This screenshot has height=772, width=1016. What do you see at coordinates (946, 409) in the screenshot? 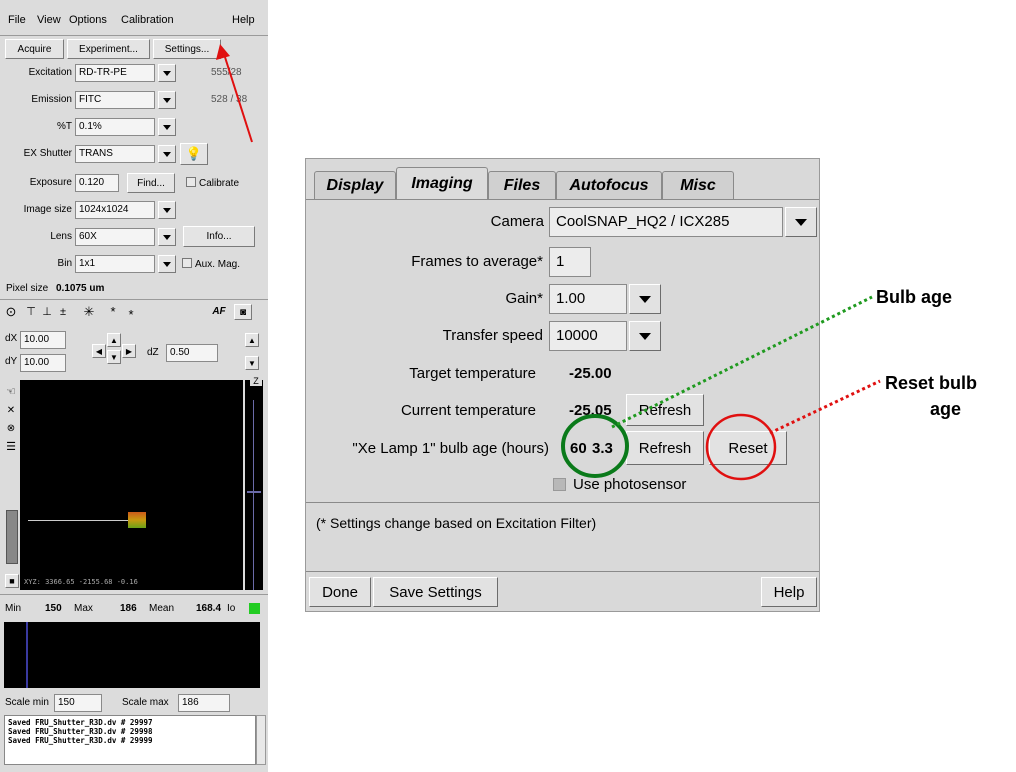
I see `reset-annotation-line2: age` at bounding box center [946, 409].